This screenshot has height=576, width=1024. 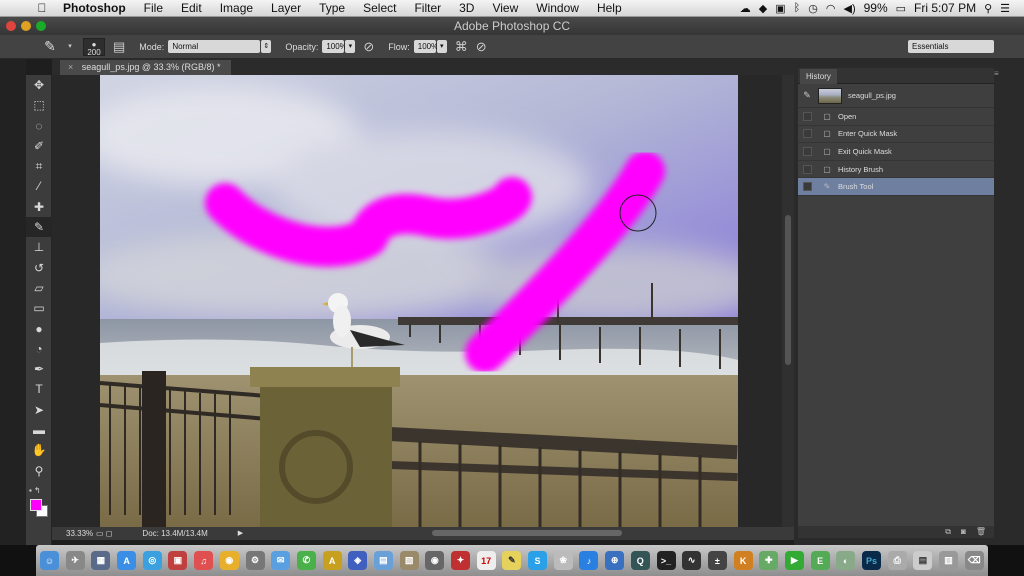 I want to click on messages-icon: ✆, so click(x=306, y=560).